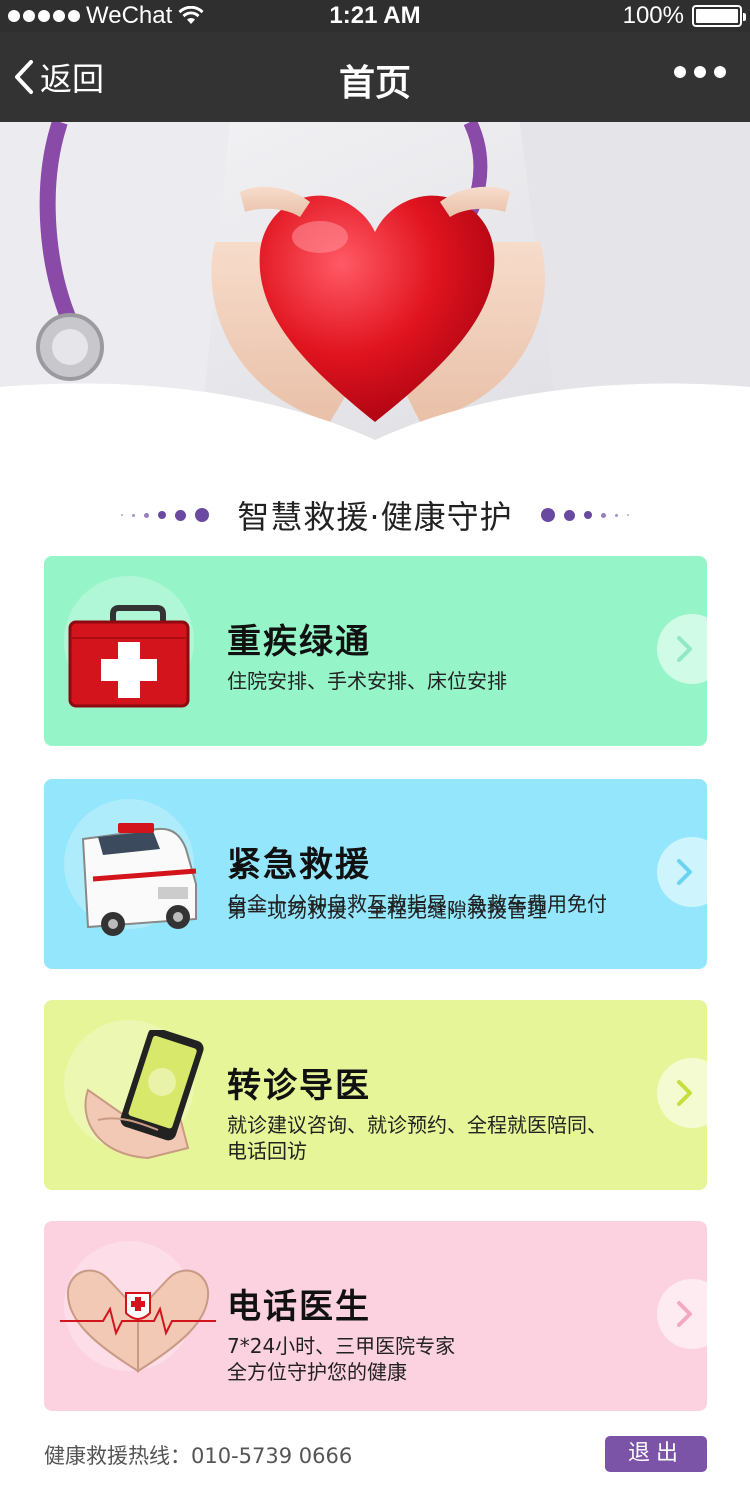 The width and height of the screenshot is (750, 1499). I want to click on more-menu-button, so click(700, 72).